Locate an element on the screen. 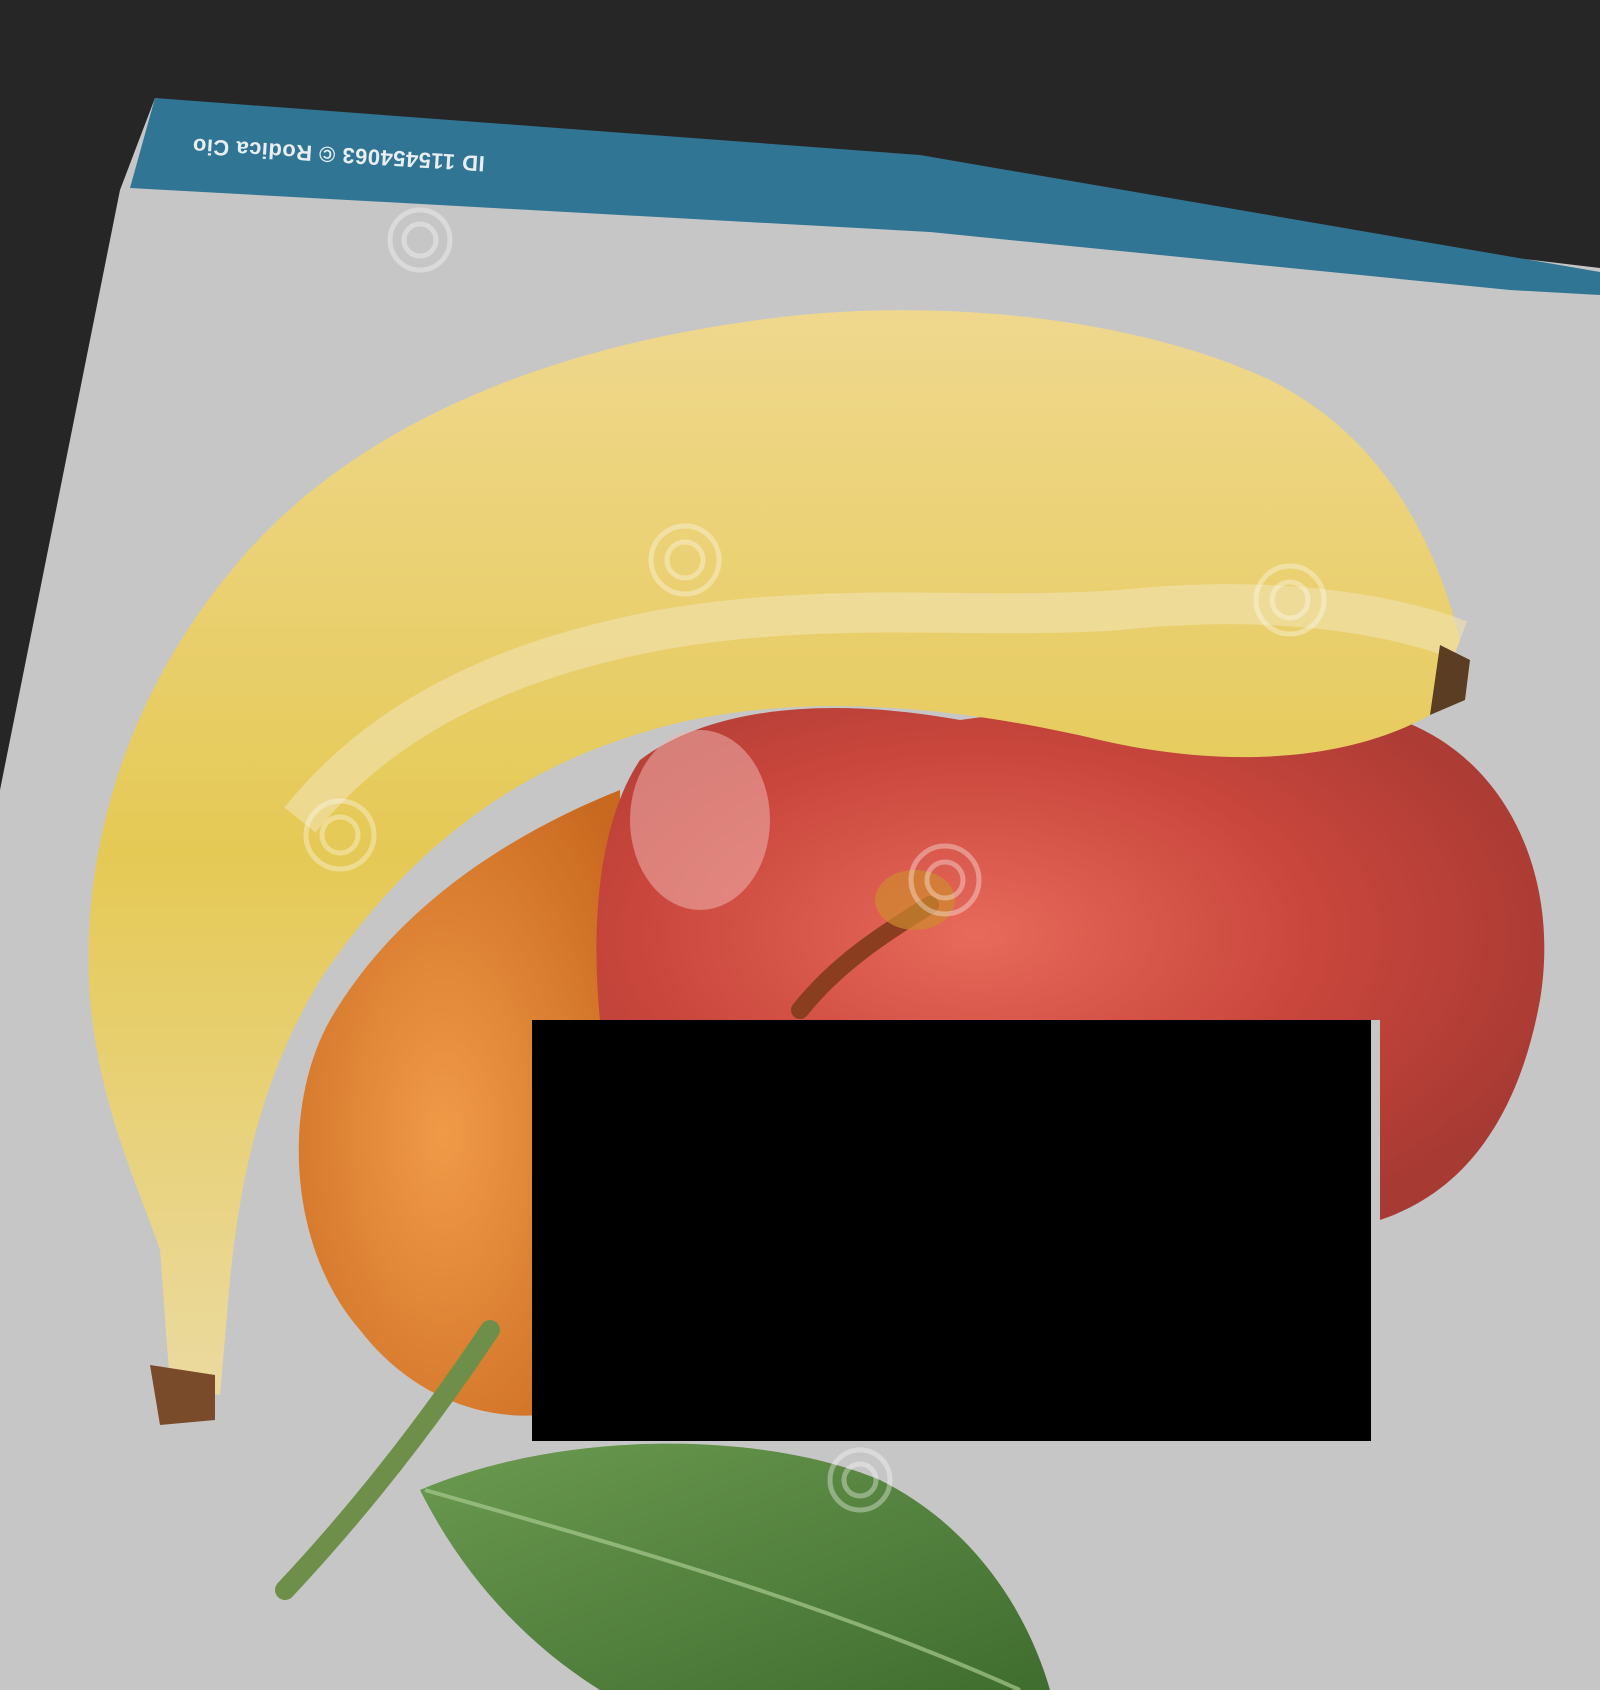  banana-stalk-end is located at coordinates (182, 1395).